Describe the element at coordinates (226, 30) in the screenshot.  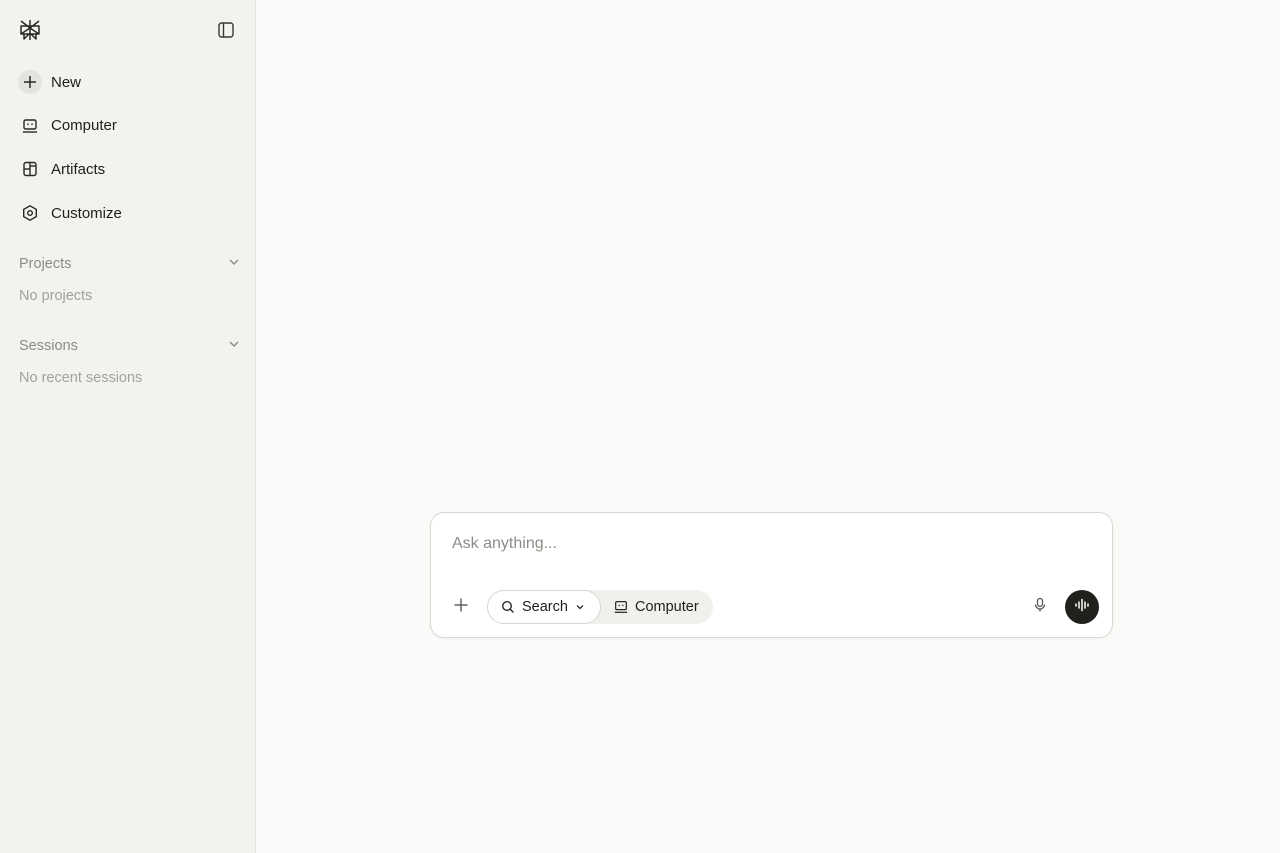
I see `sidebar-toggle-icon` at that location.